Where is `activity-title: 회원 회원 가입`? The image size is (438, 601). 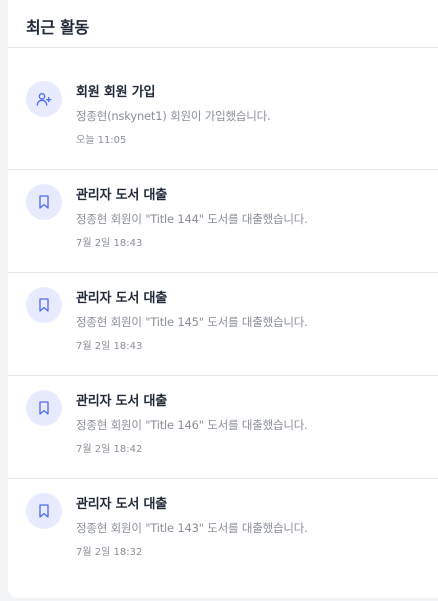
activity-title: 회원 회원 가입 is located at coordinates (116, 92).